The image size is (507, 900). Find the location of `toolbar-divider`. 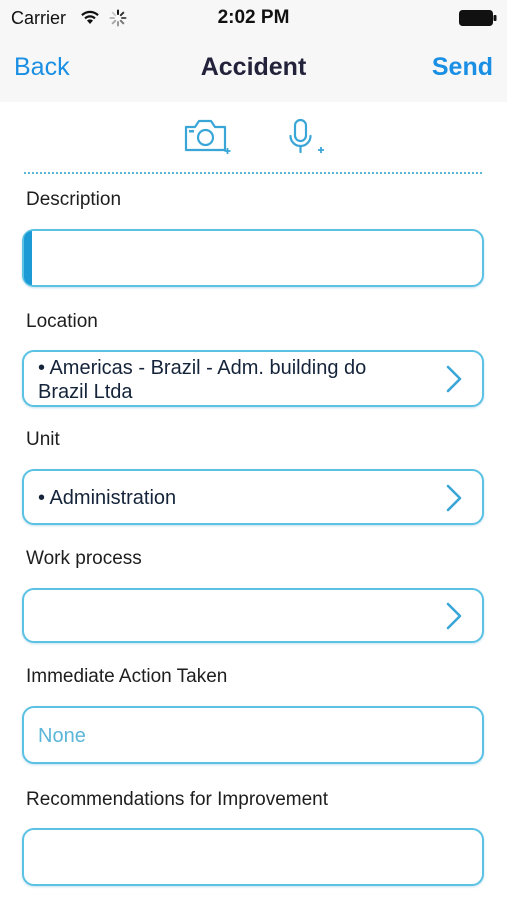

toolbar-divider is located at coordinates (253, 173).